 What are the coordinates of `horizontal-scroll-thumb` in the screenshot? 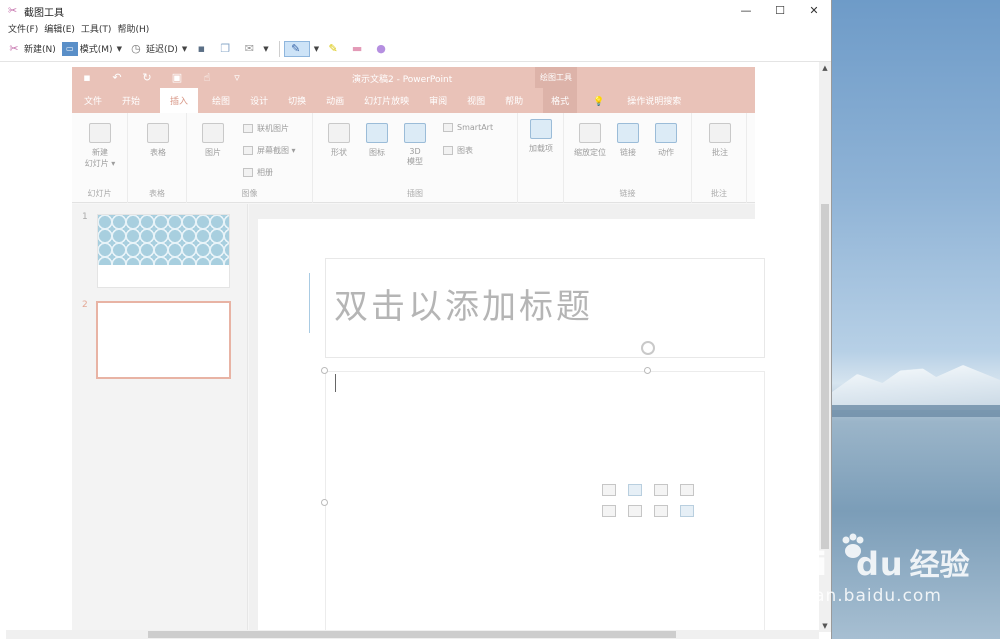 It's located at (412, 634).